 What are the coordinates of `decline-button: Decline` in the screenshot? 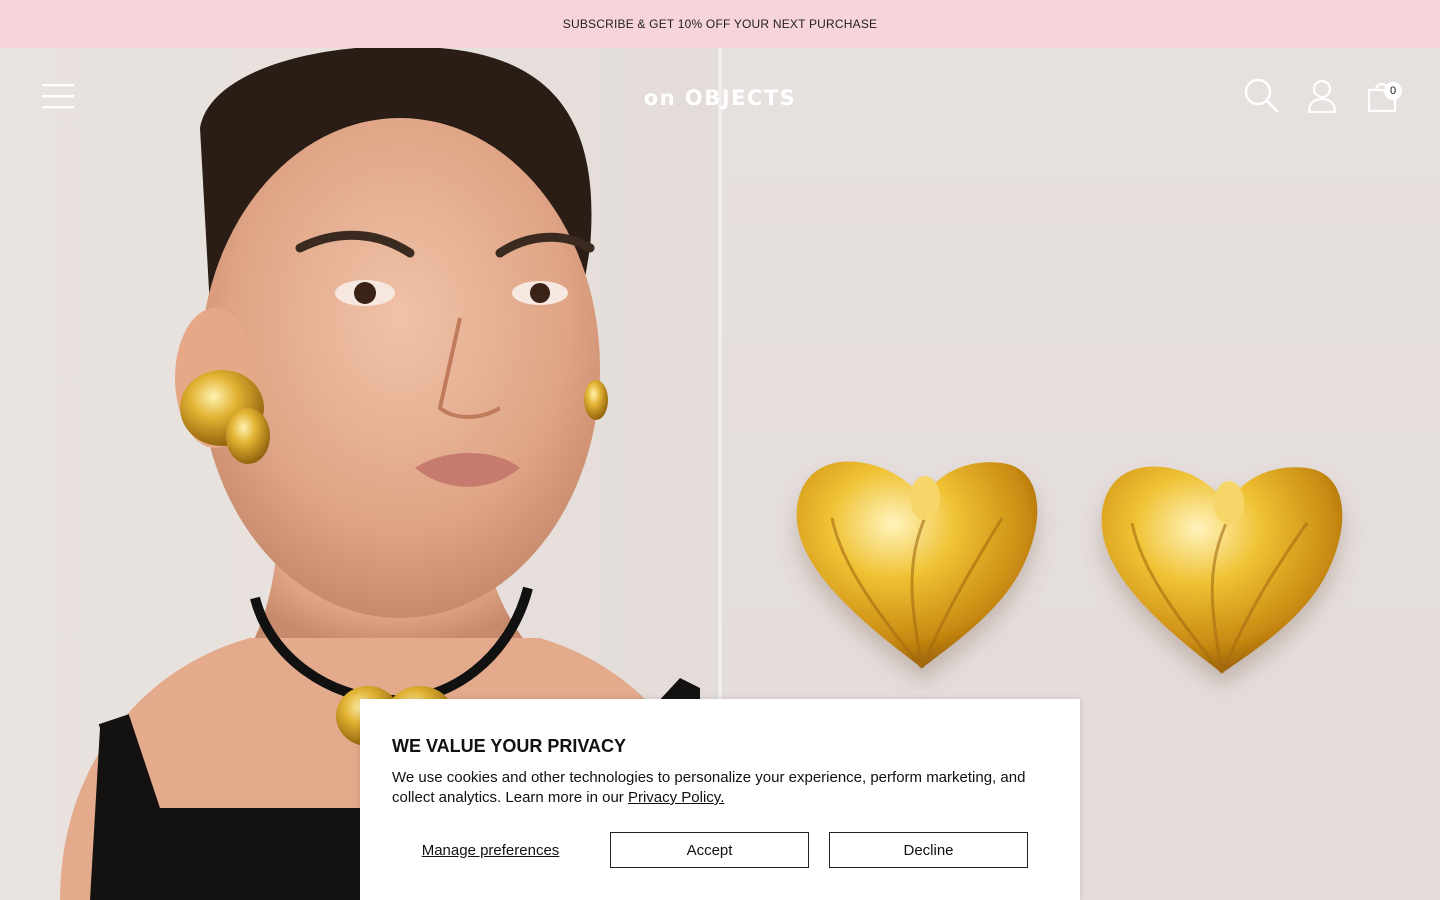 It's located at (928, 850).